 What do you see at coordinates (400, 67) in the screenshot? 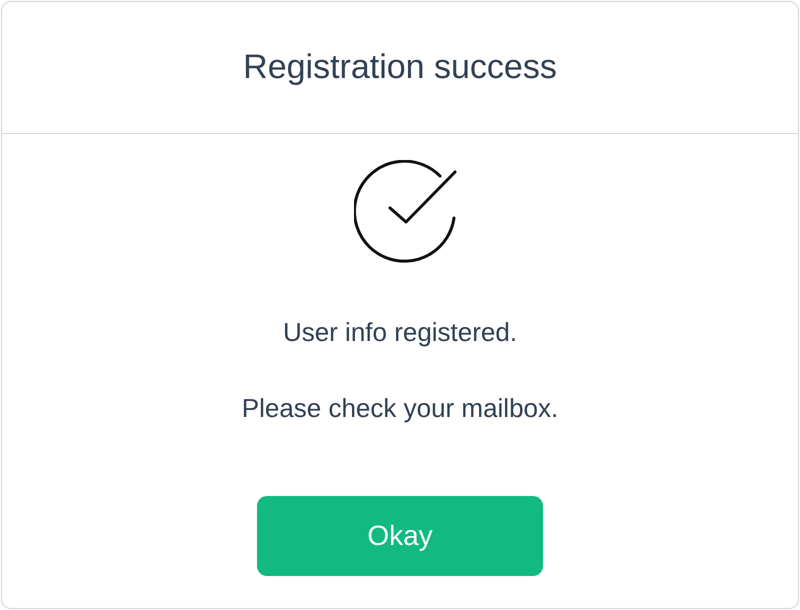
I see `dialog-title: Registration success` at bounding box center [400, 67].